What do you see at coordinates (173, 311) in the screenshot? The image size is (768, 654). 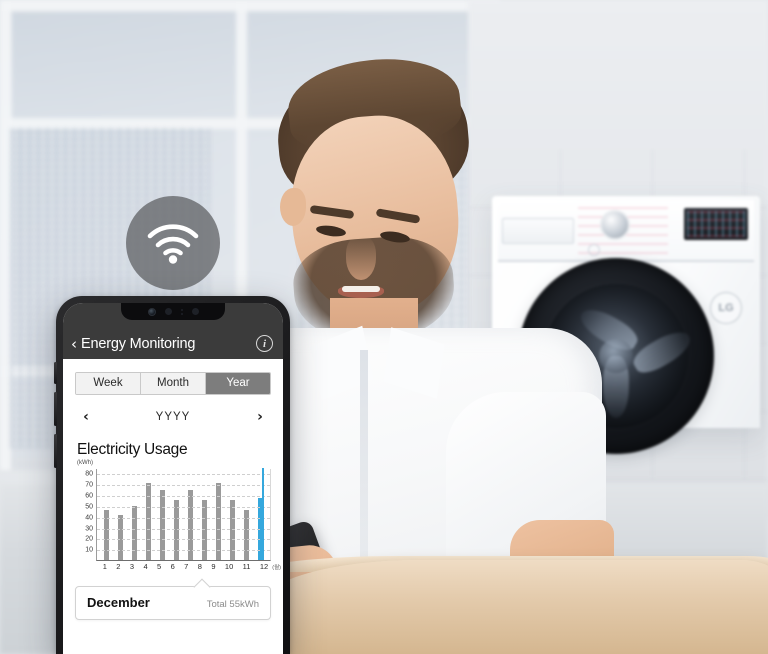 I see `phone-notch` at bounding box center [173, 311].